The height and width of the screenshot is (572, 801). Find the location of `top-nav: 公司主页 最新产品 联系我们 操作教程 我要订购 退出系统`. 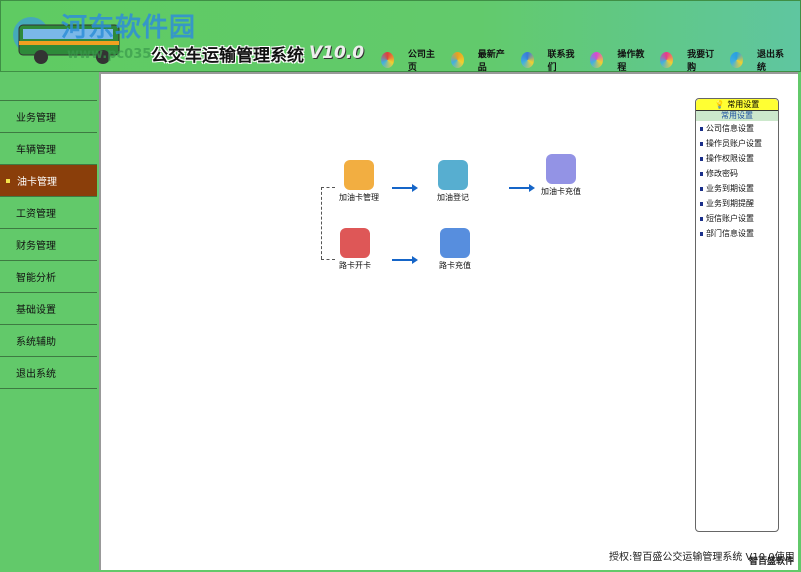

top-nav: 公司主页 最新产品 联系我们 操作教程 我要订购 退出系统 is located at coordinates (590, 60).